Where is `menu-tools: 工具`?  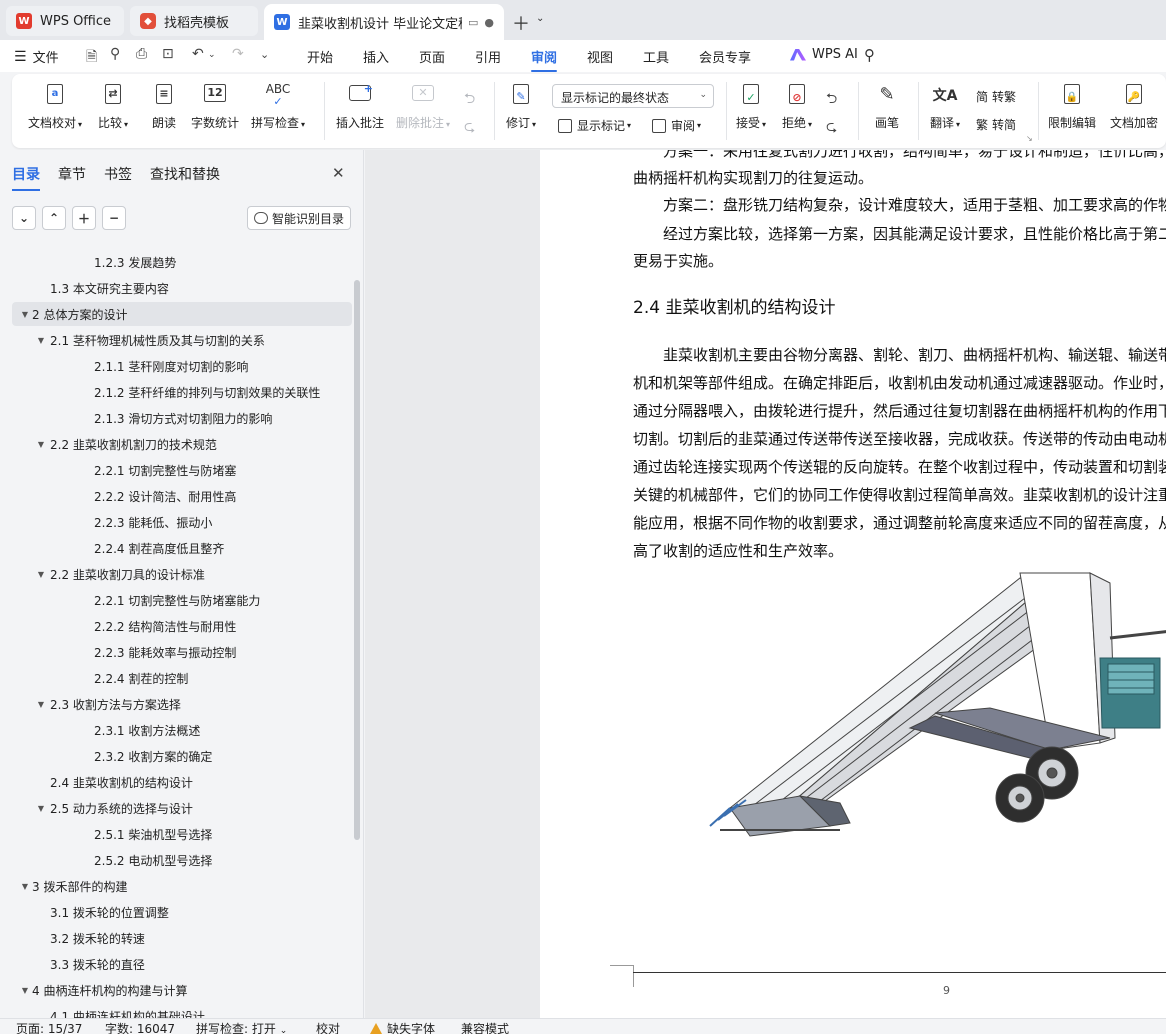
menu-tools: 工具 is located at coordinates (656, 56).